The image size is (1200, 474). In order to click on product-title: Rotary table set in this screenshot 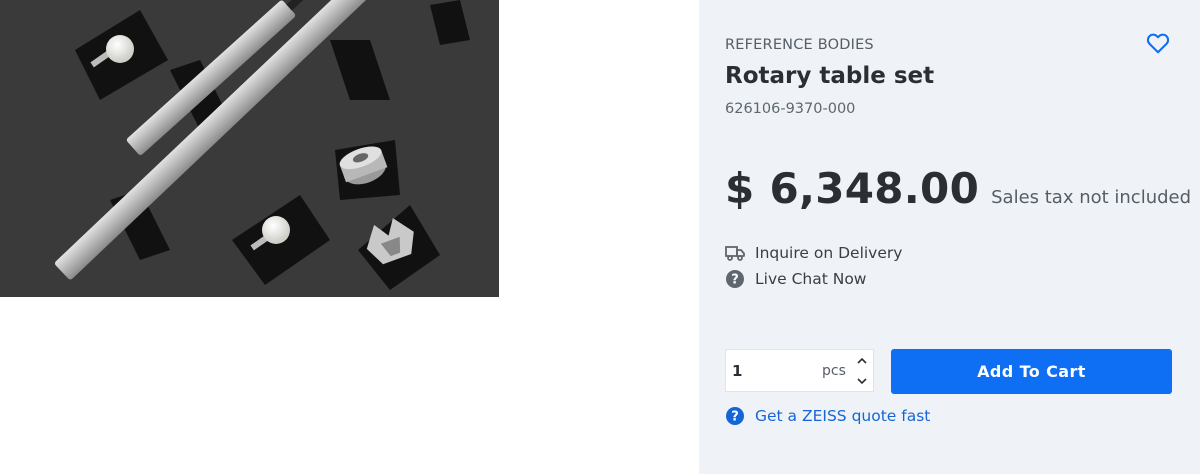, I will do `click(830, 76)`.